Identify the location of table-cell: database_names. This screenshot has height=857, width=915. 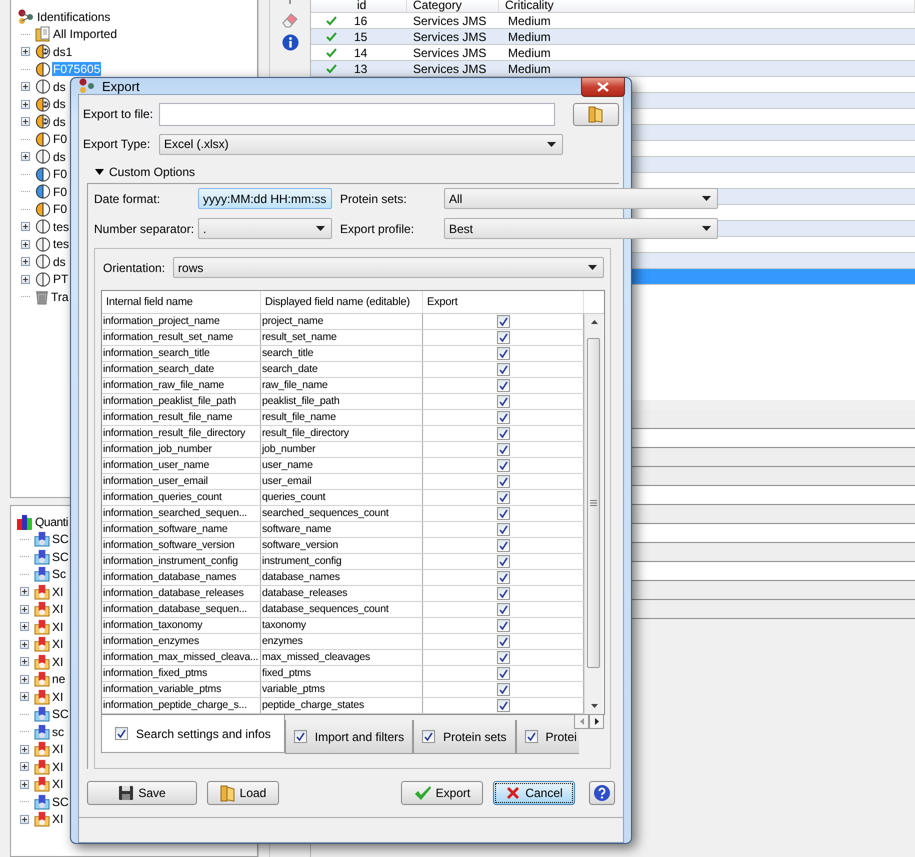
(342, 577).